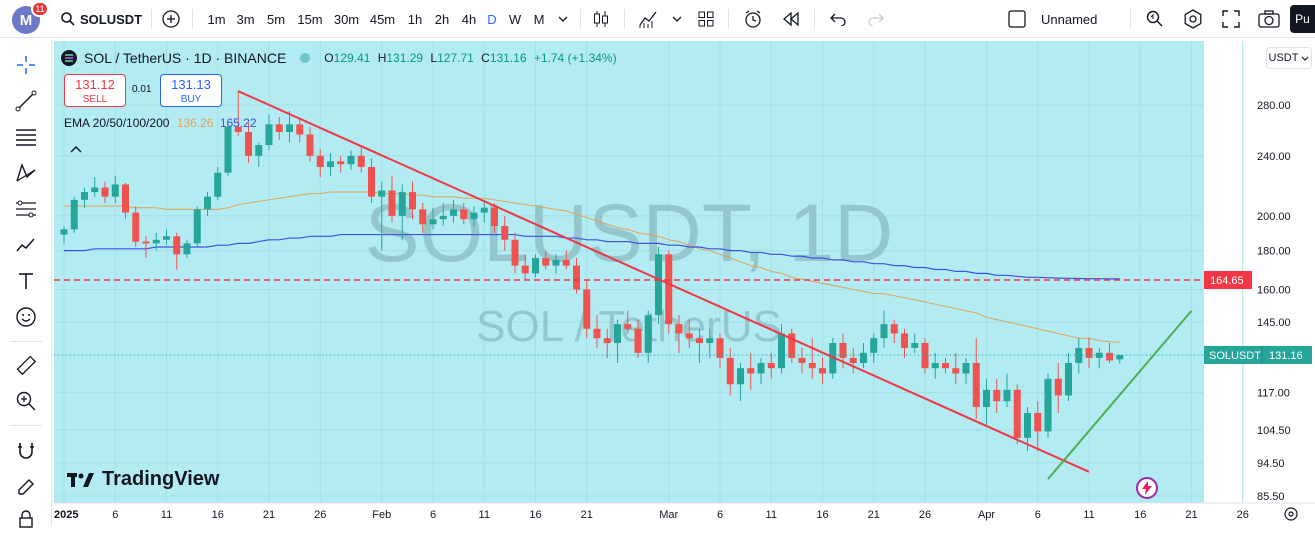  Describe the element at coordinates (191, 90) in the screenshot. I see `buy-button: 131.13 BUY` at that location.